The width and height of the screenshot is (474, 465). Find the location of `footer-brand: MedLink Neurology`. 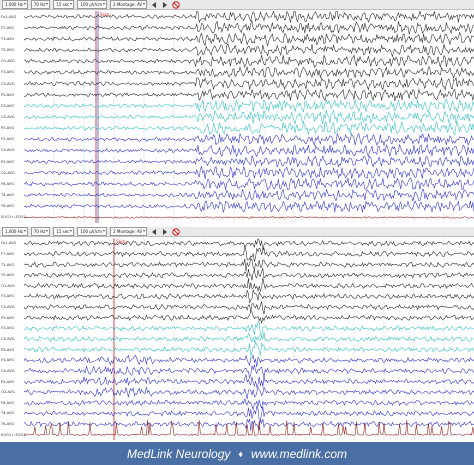

footer-brand: MedLink Neurology is located at coordinates (178, 453).